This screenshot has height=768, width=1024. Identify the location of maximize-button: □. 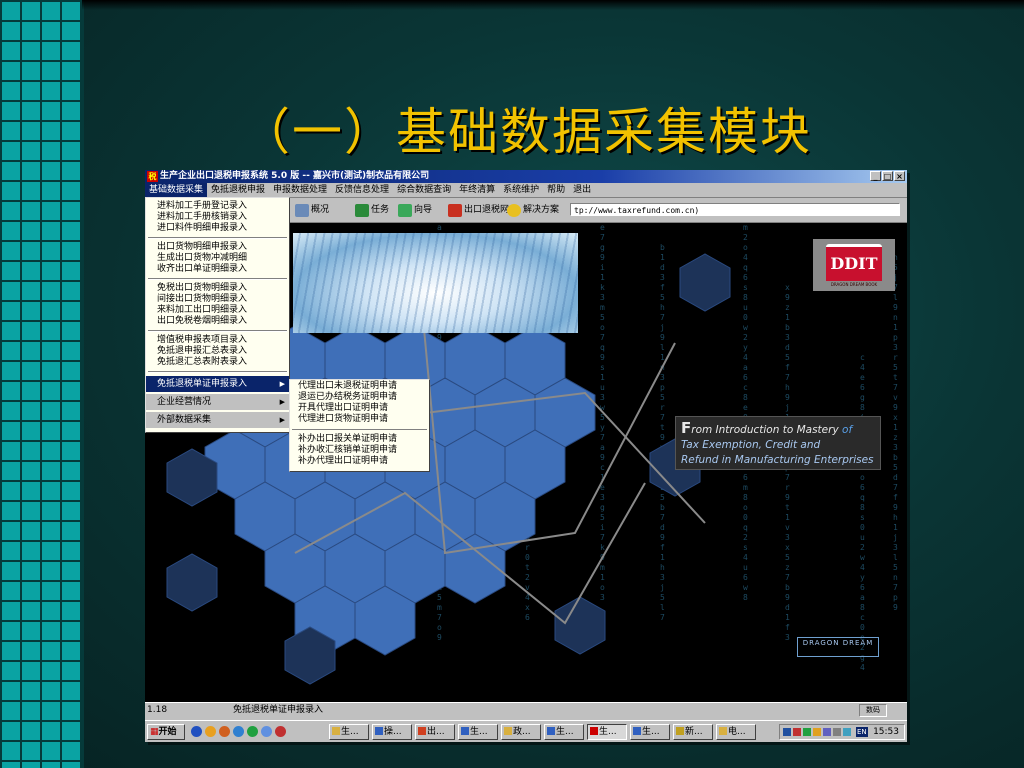
(887, 176).